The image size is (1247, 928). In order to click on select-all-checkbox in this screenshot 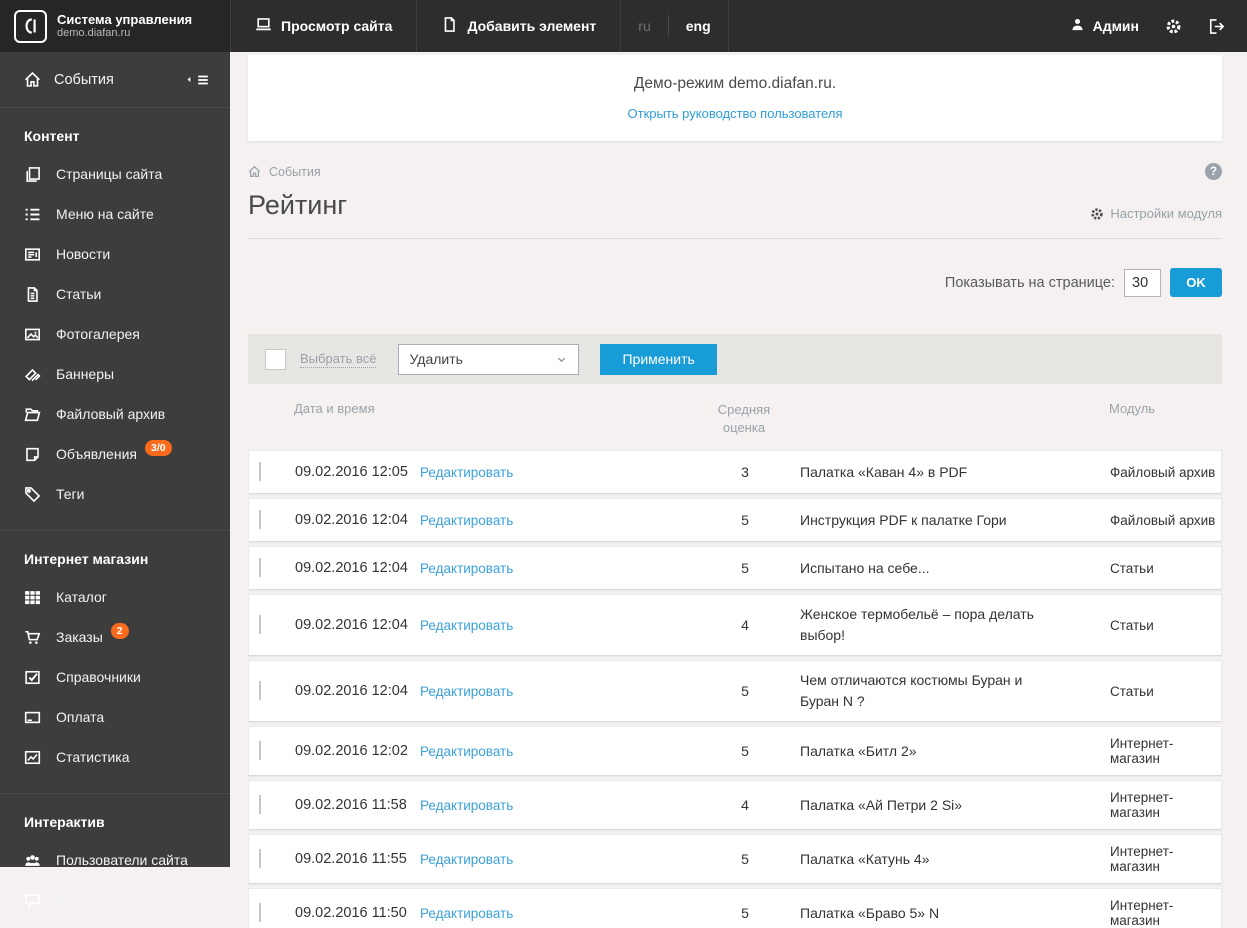, I will do `click(275, 359)`.